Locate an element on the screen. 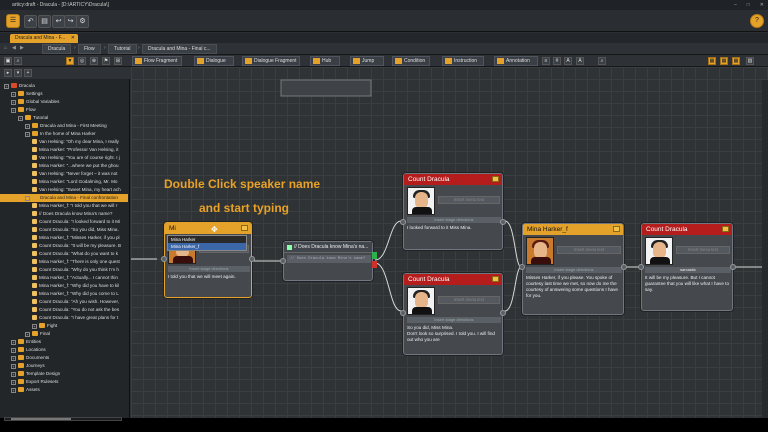 The width and height of the screenshot is (768, 432). tree-item: Count Dracula: "So you did, Miss Mina. is located at coordinates (64, 230).